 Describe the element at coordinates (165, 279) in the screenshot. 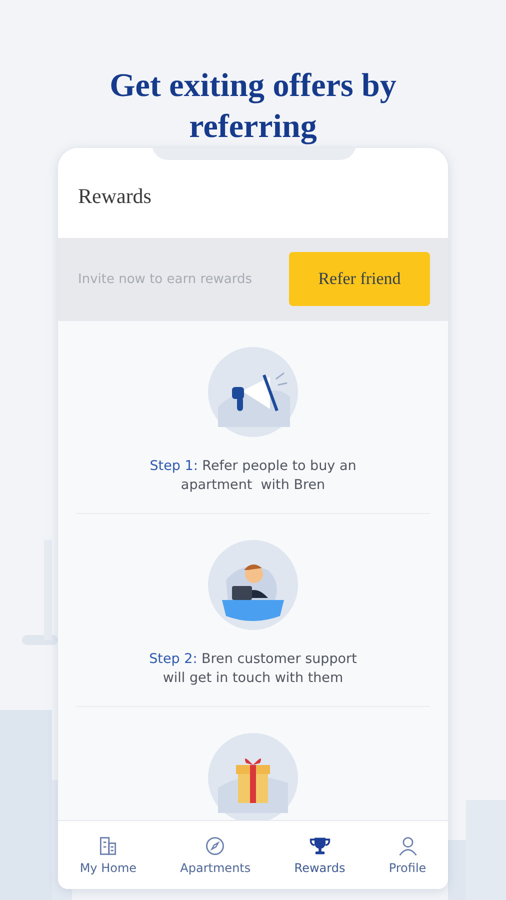

I see `invite-text: Invite now to earn rewards` at that location.